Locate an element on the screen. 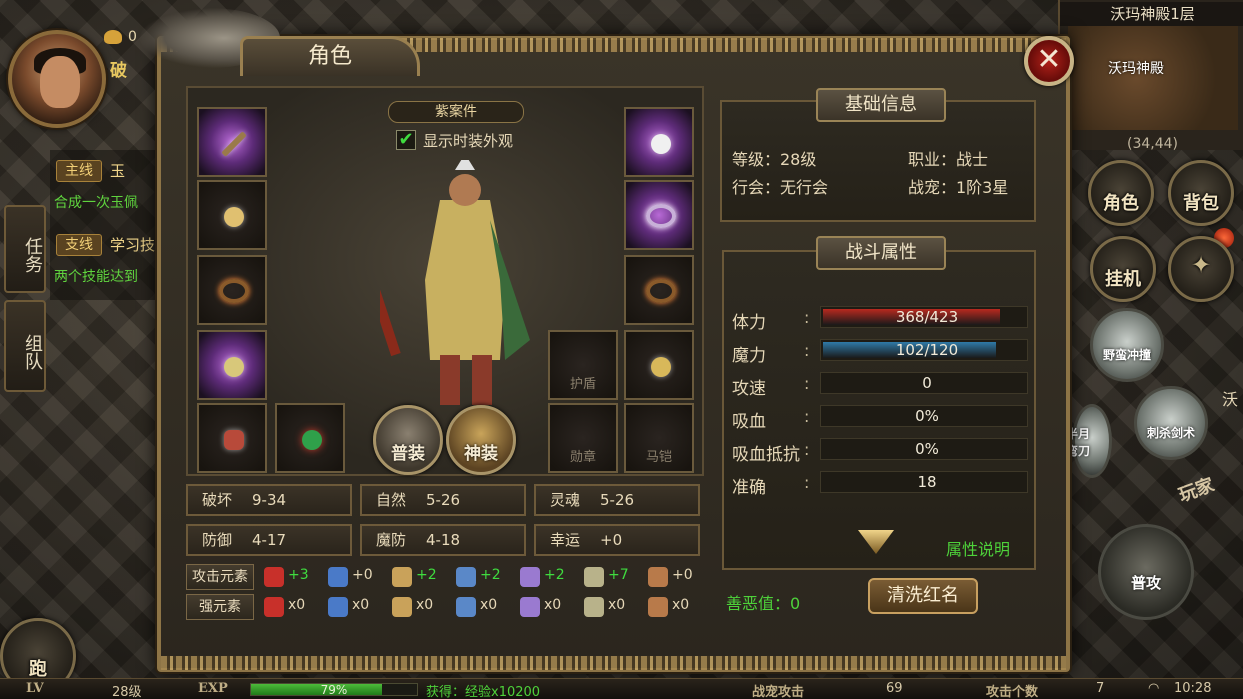  strong-elements-label: 强元素 is located at coordinates (220, 607).